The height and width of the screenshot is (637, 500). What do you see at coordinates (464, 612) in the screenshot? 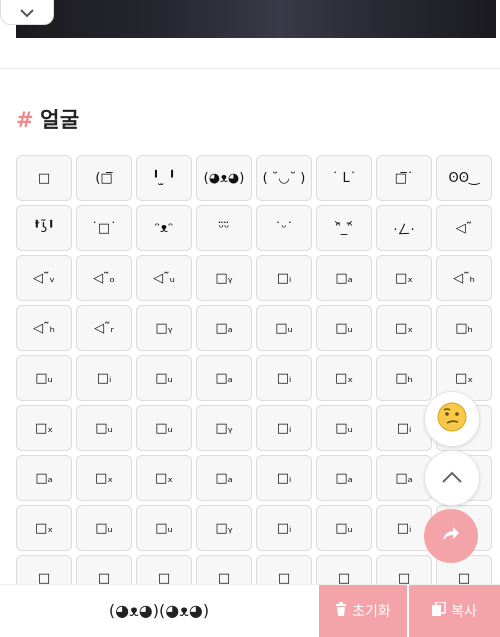
I see `copy-label: 복사` at bounding box center [464, 612].